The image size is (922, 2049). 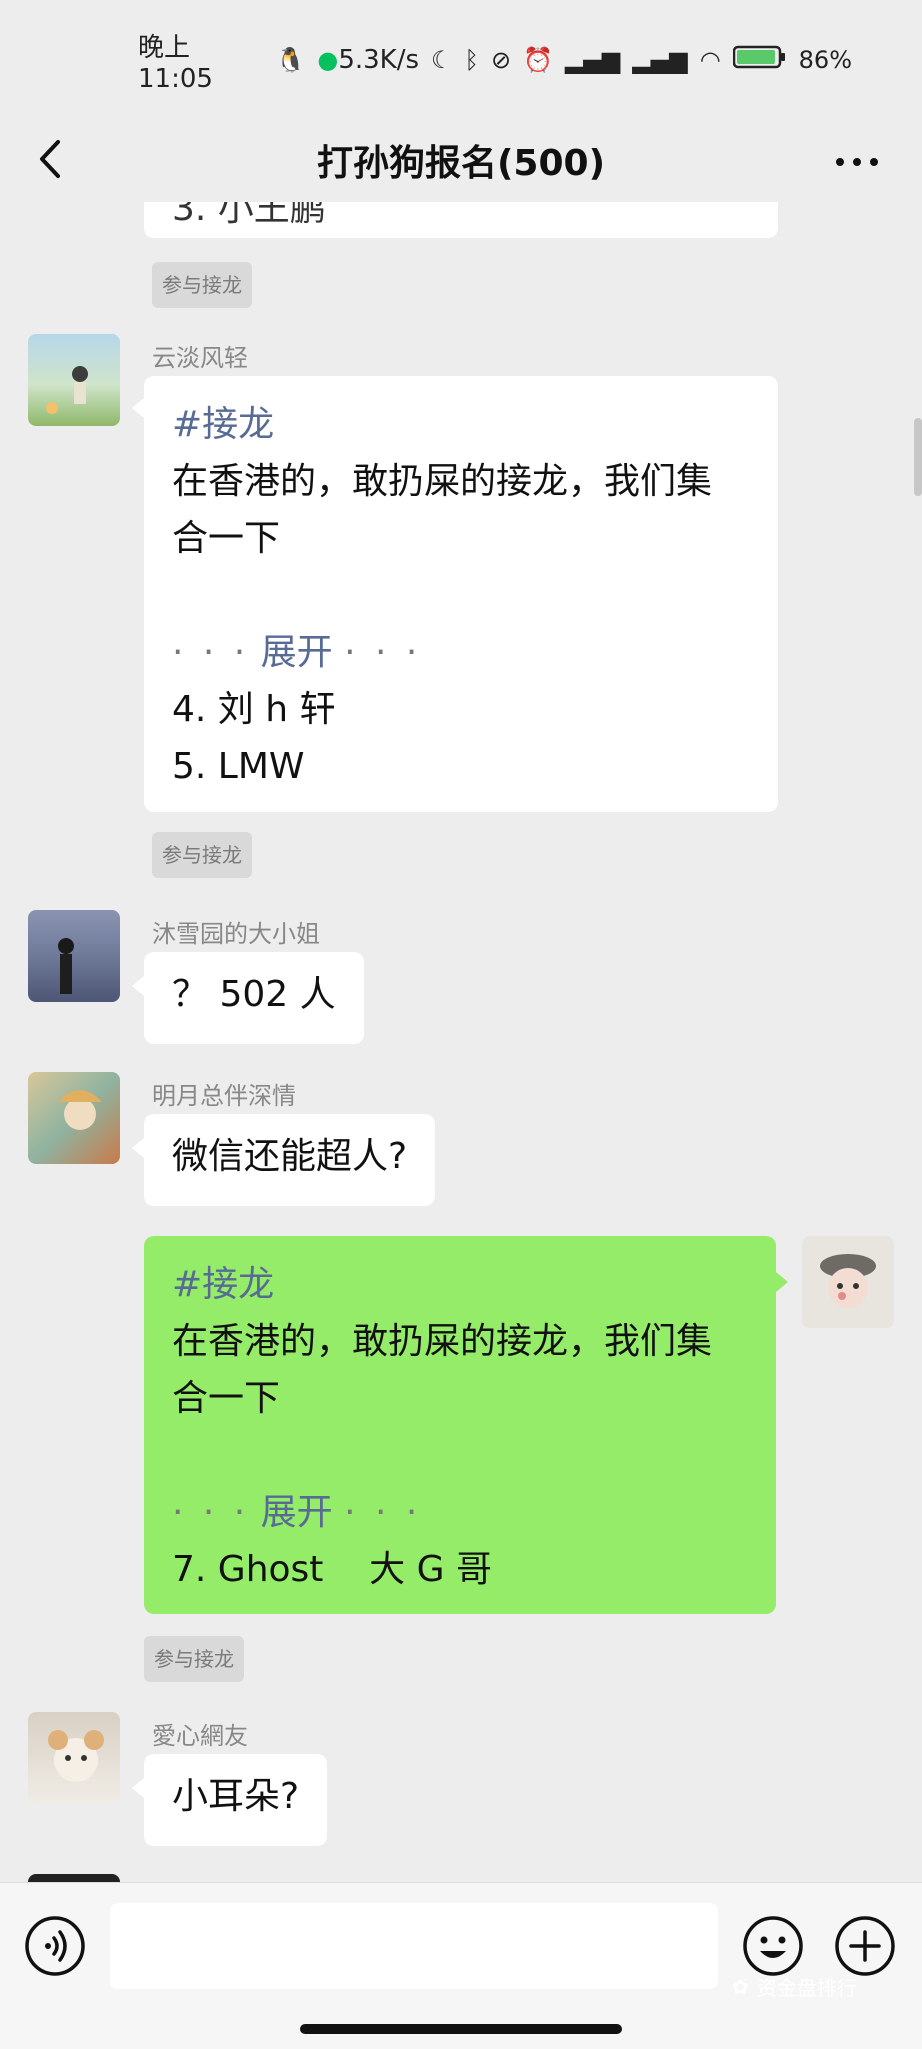 I want to click on alarm-icon: ⏰, so click(x=538, y=60).